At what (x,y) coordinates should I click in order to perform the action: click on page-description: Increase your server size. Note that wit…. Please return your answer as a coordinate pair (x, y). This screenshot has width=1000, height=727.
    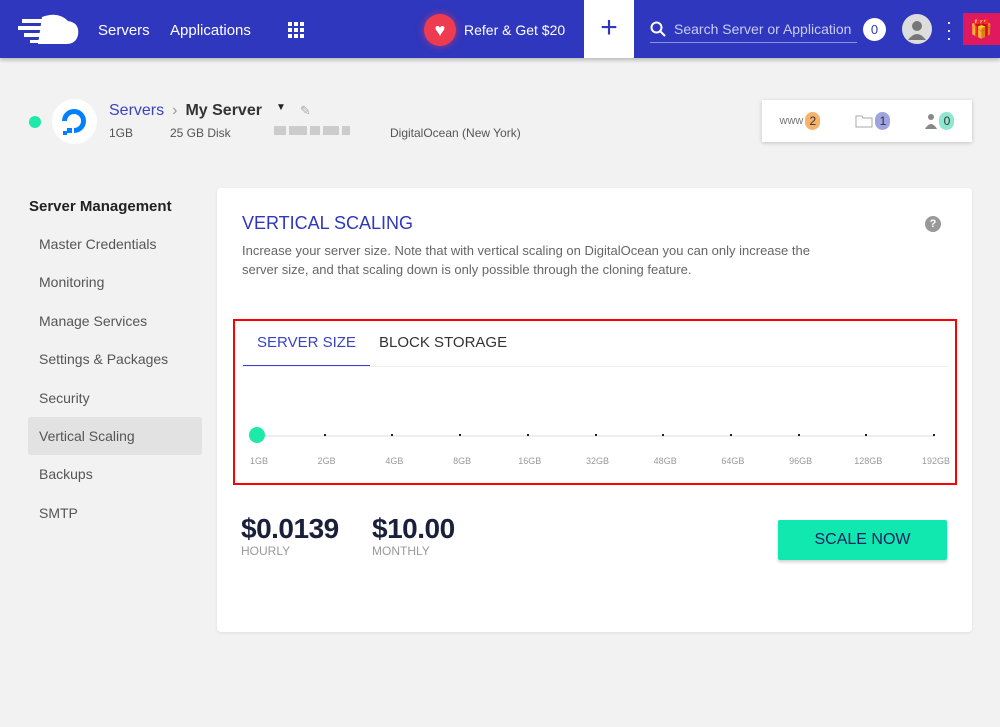
    Looking at the image, I should click on (526, 260).